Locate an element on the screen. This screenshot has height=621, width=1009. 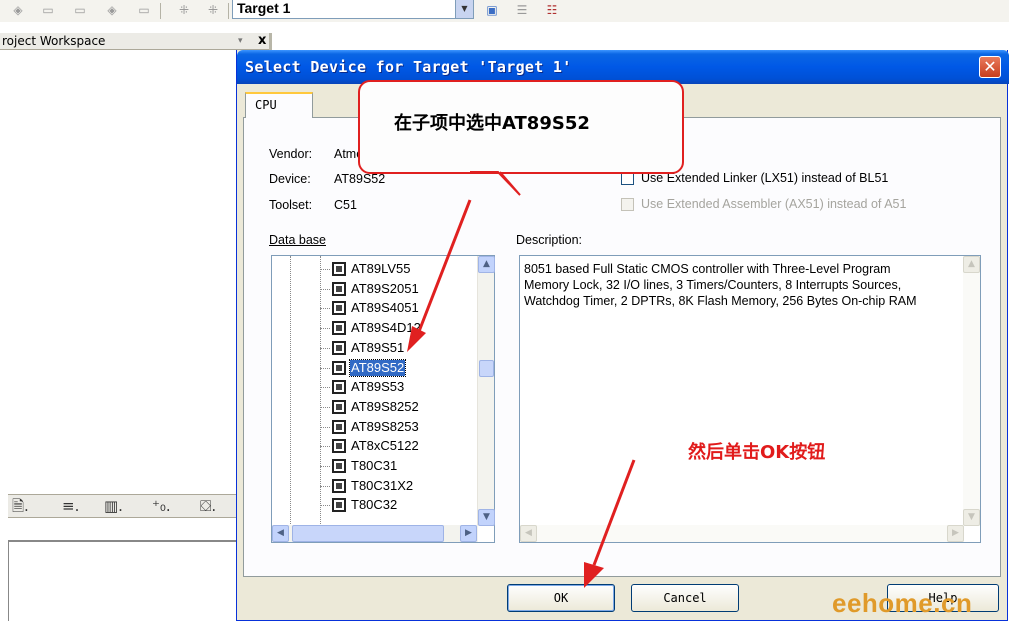
arrow-to-ok is located at coordinates (614, 512).